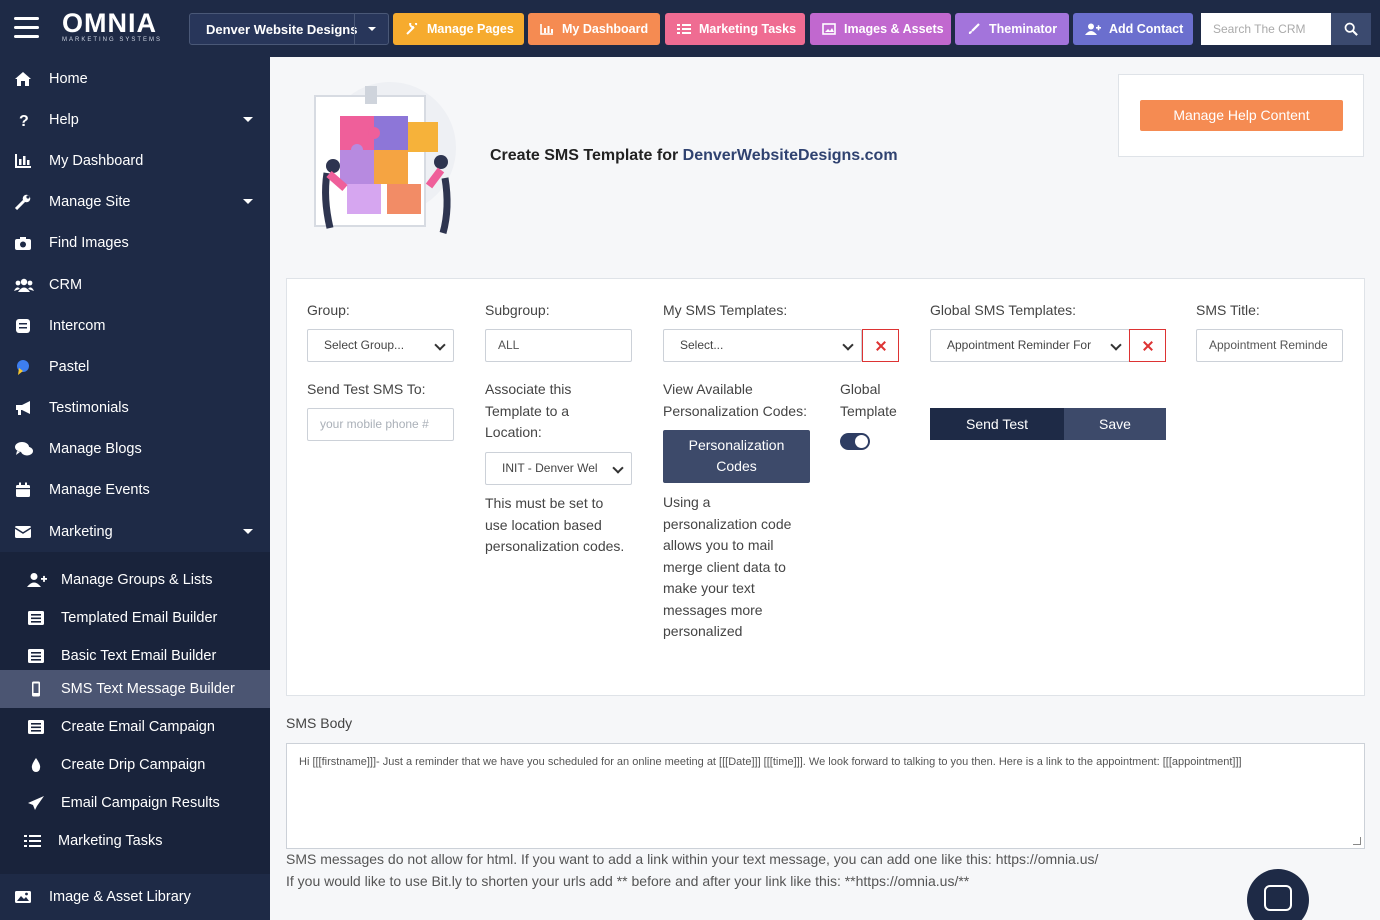  What do you see at coordinates (1030, 345) in the screenshot?
I see `global-templates-select: Appointment Reminder For` at bounding box center [1030, 345].